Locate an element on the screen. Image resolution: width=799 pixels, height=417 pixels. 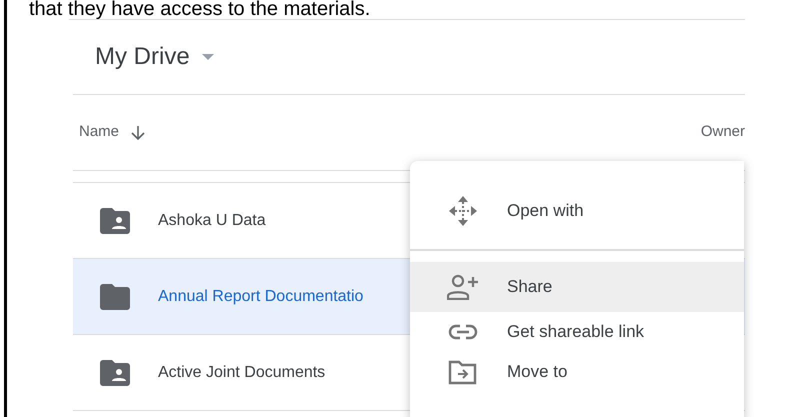
file-name: Ashoka U Data is located at coordinates (212, 220).